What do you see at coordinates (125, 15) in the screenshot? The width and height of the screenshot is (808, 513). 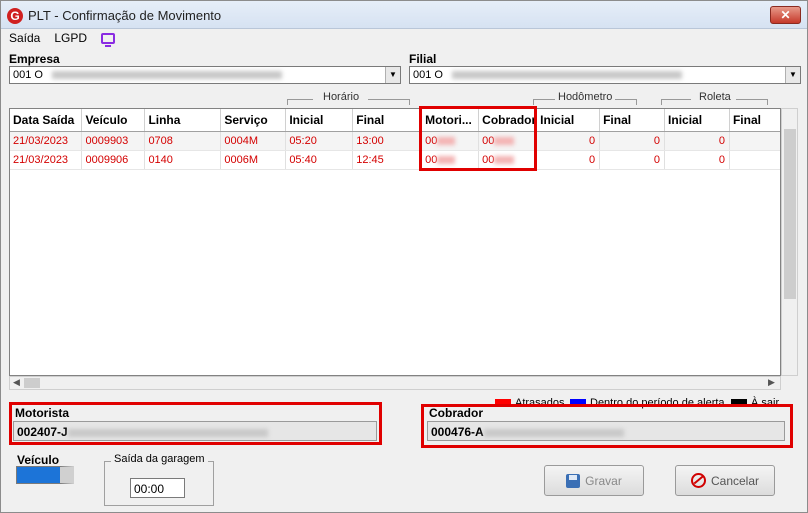 I see `window-title: PLT - Confirmação de Movimento` at bounding box center [125, 15].